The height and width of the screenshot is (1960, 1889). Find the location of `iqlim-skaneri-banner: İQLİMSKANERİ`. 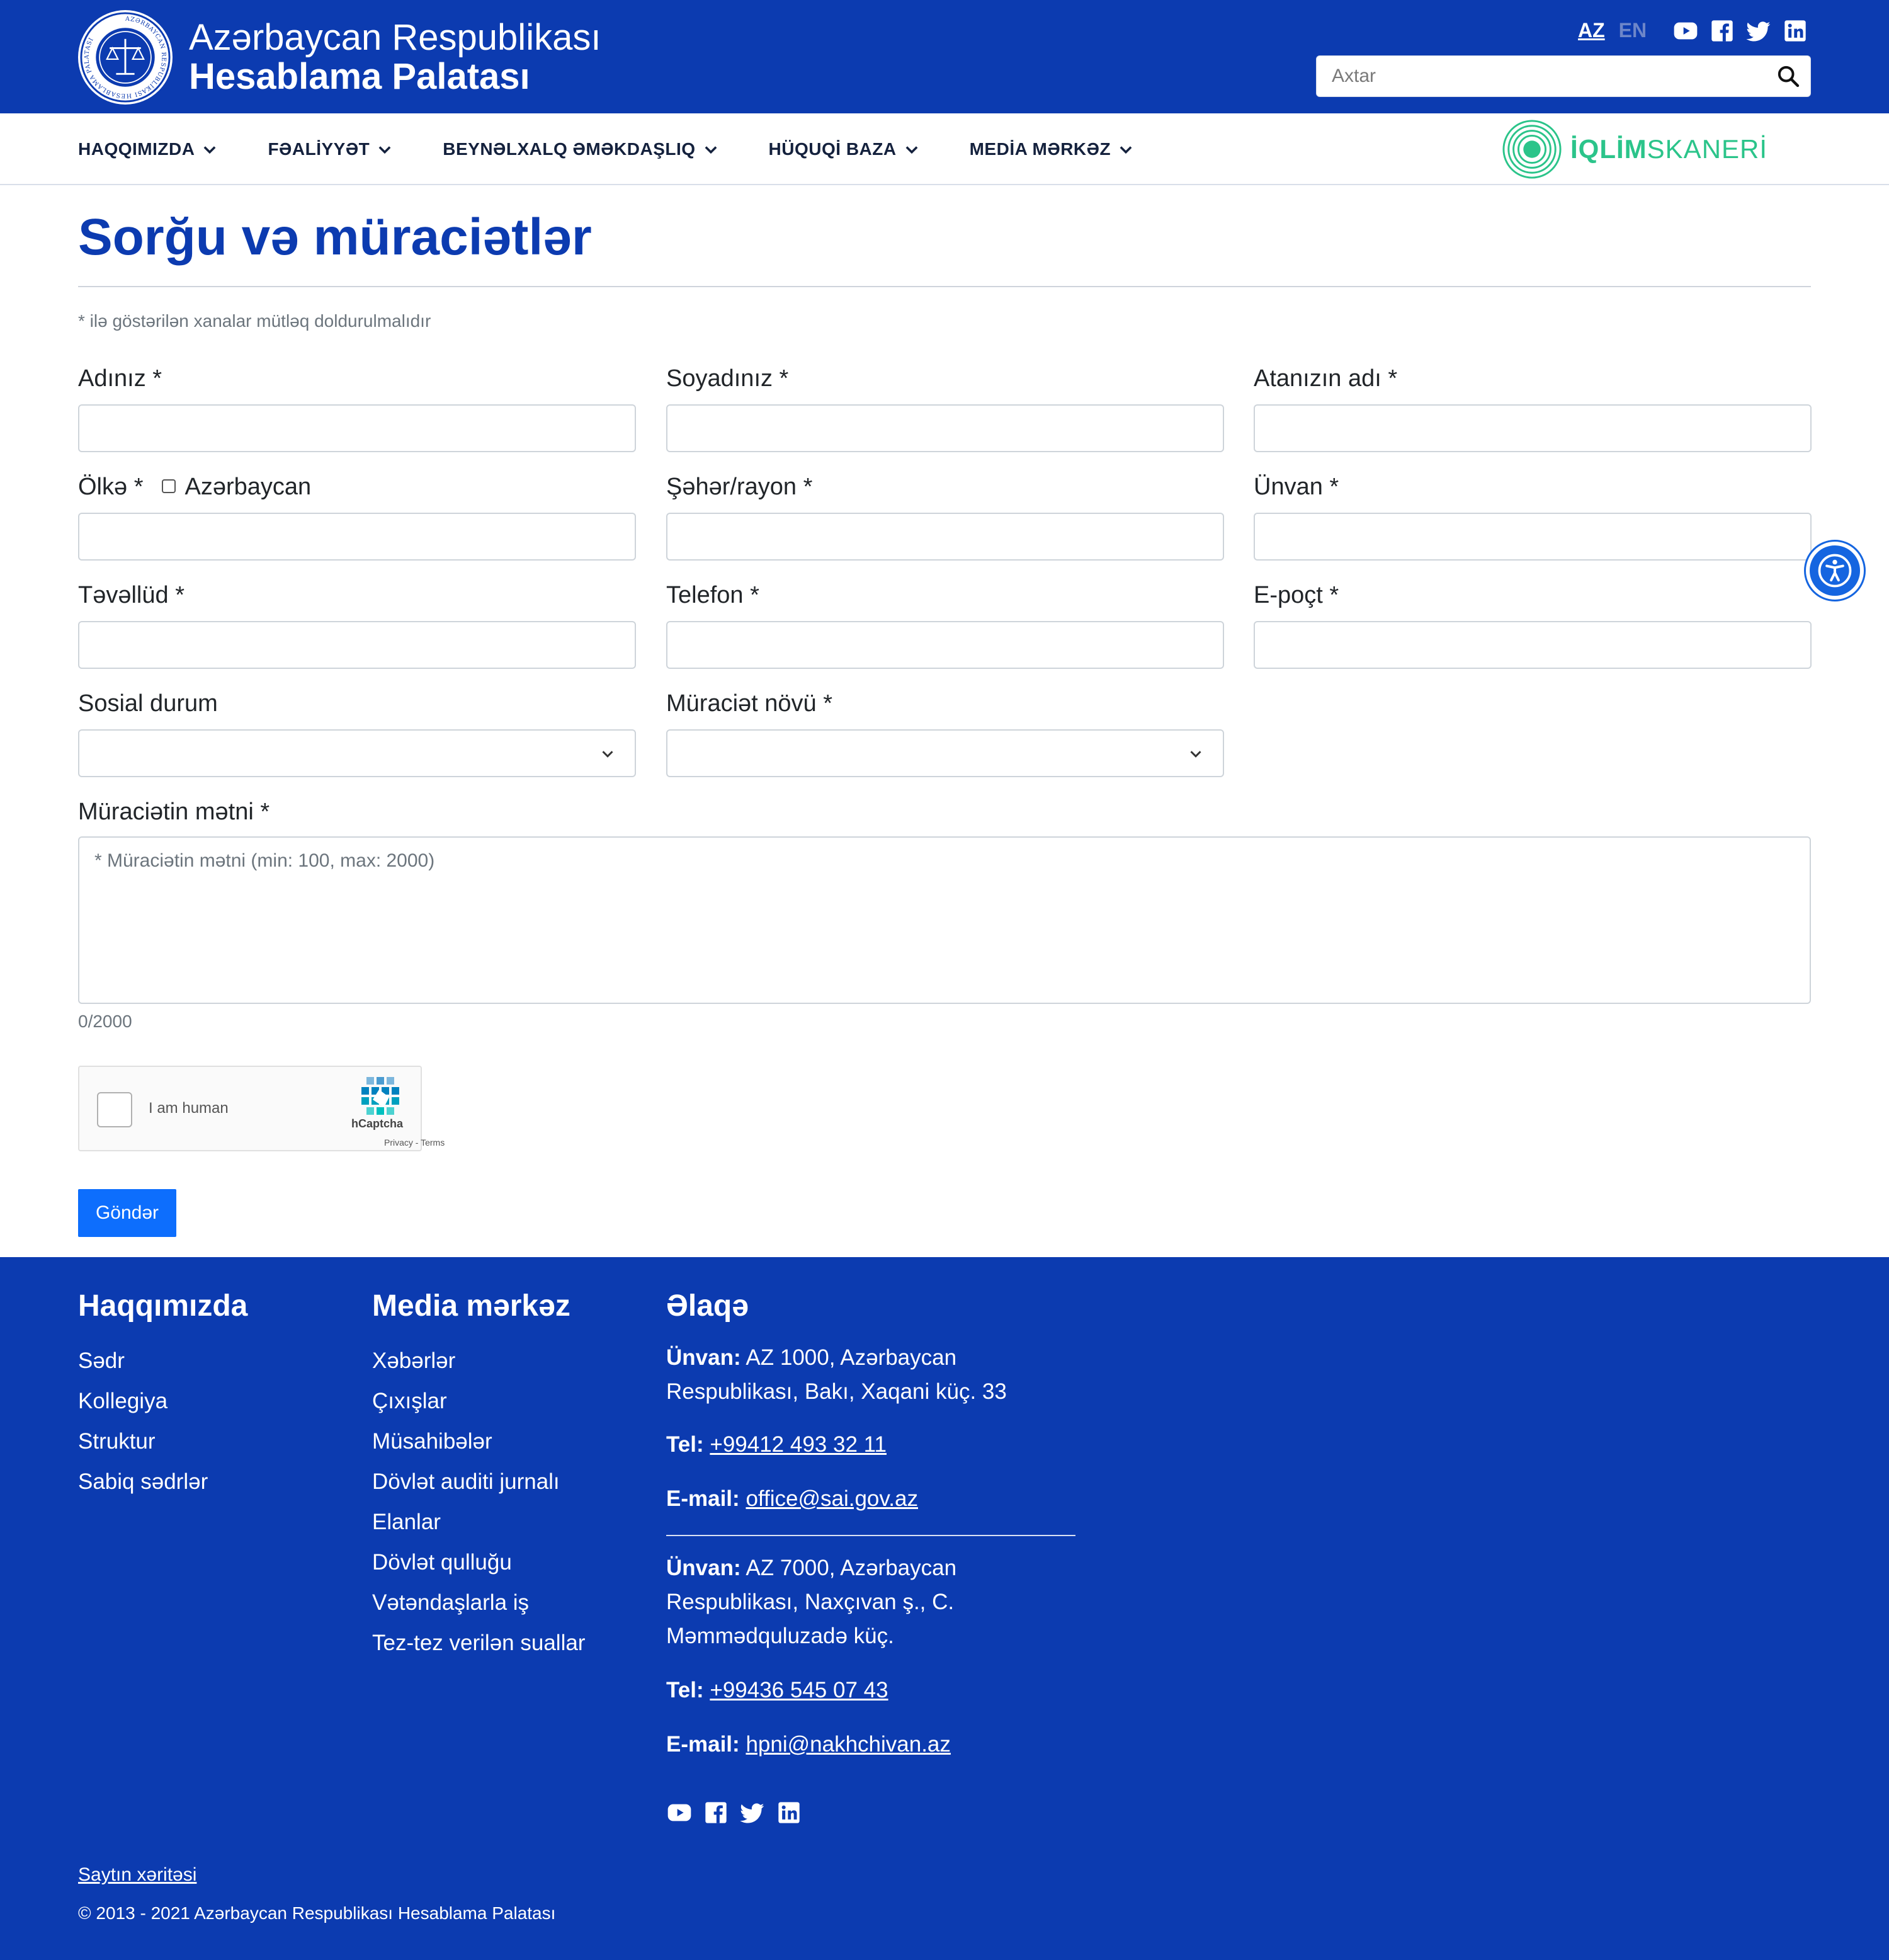

iqlim-skaneri-banner: İQLİMSKANERİ is located at coordinates (1634, 149).